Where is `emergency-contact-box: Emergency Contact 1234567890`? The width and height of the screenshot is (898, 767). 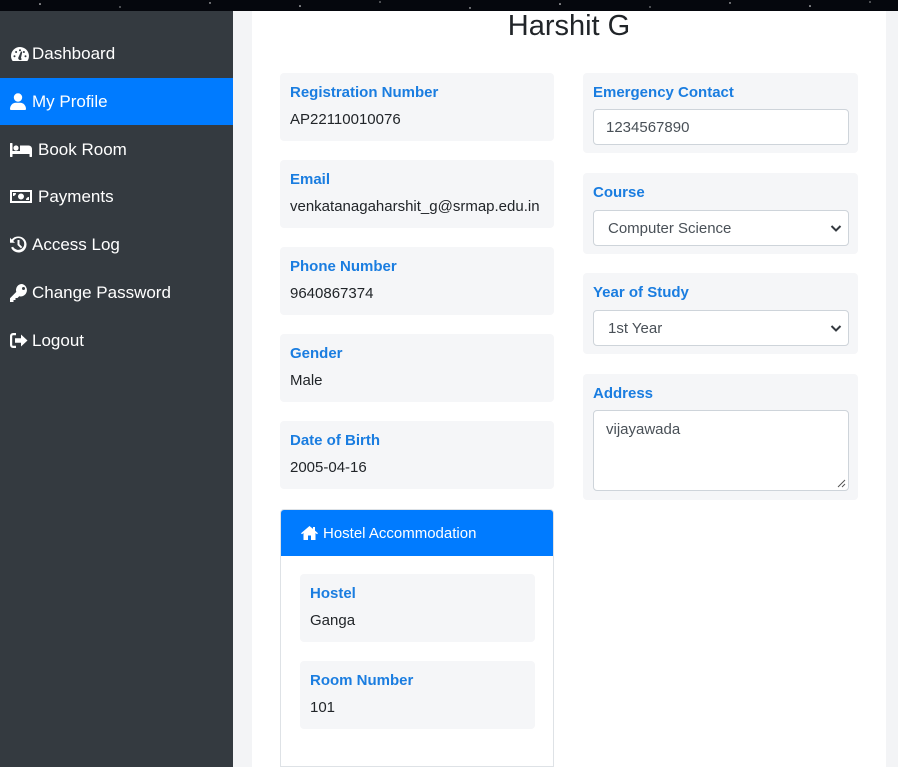
emergency-contact-box: Emergency Contact 1234567890 is located at coordinates (720, 113).